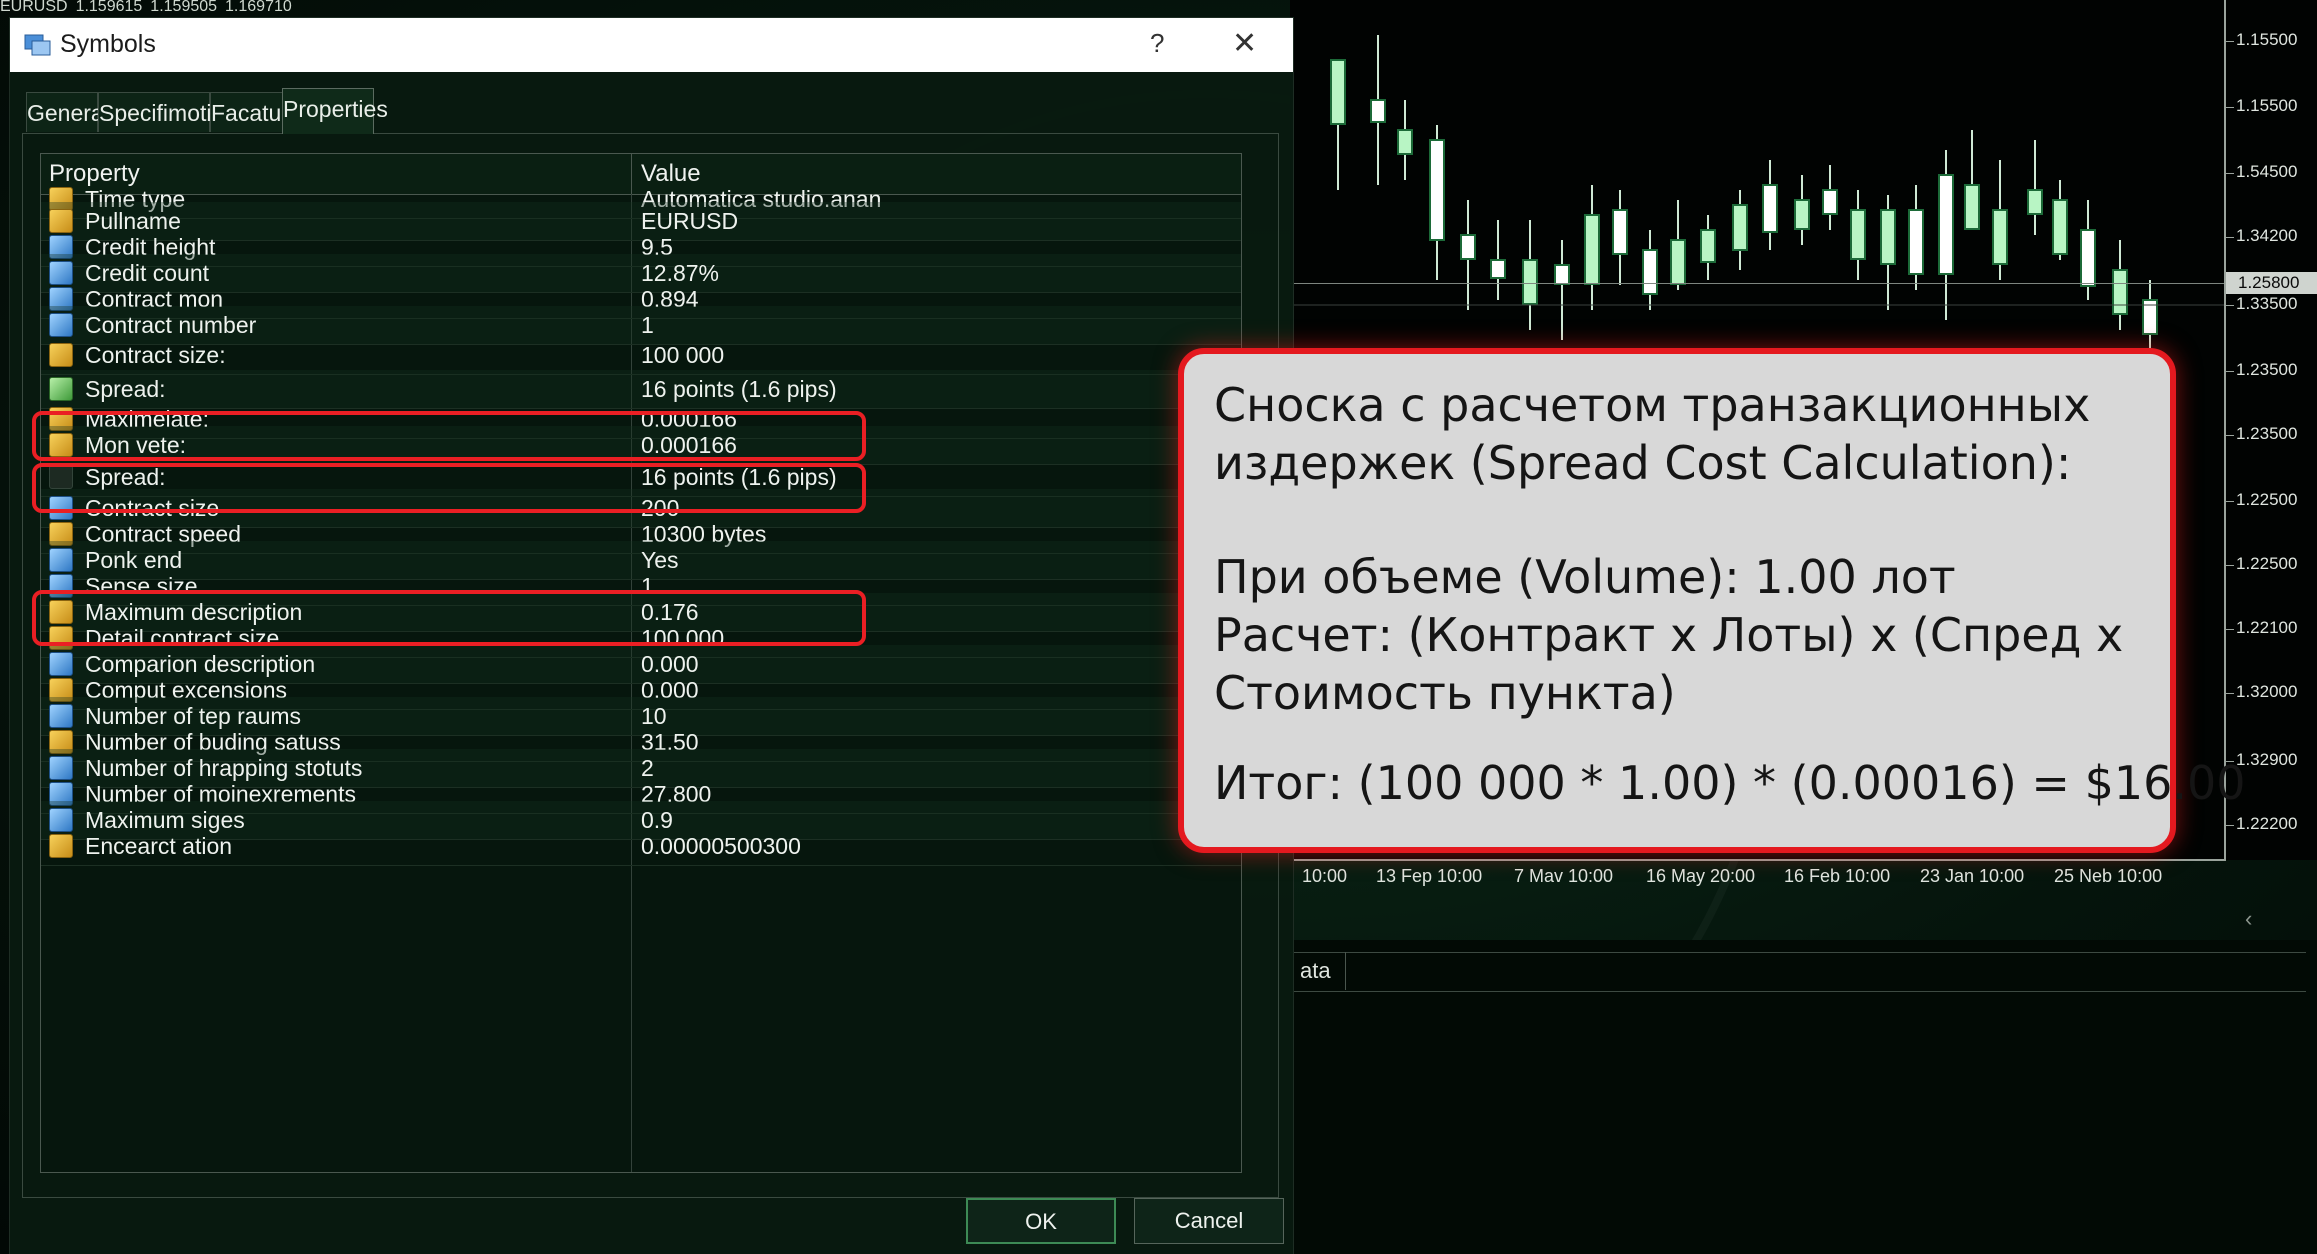  I want to click on dialog-title: Symbols, so click(108, 44).